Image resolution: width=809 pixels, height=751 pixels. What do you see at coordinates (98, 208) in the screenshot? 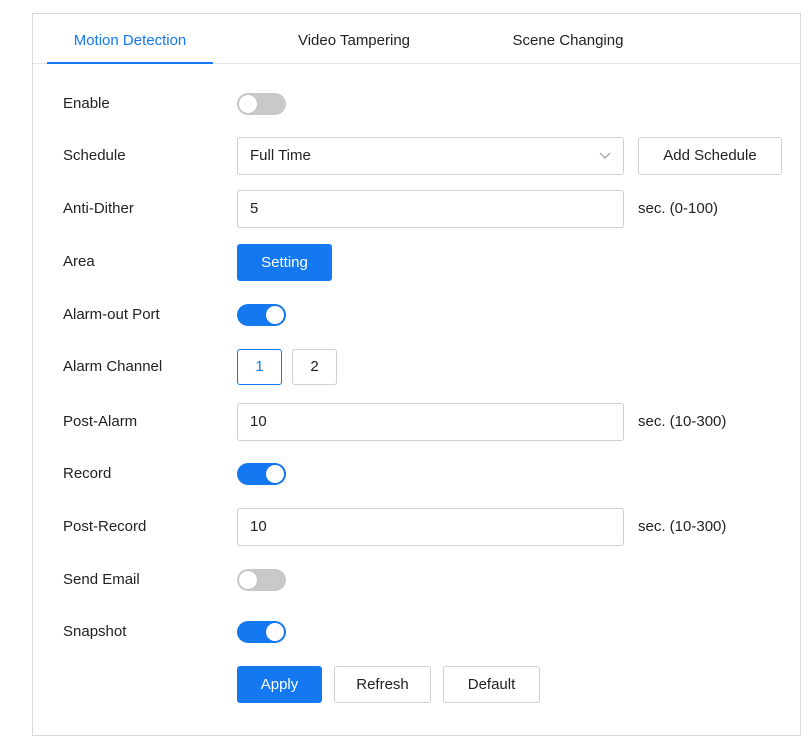
I see `anti-dither-label: Anti-Dither` at bounding box center [98, 208].